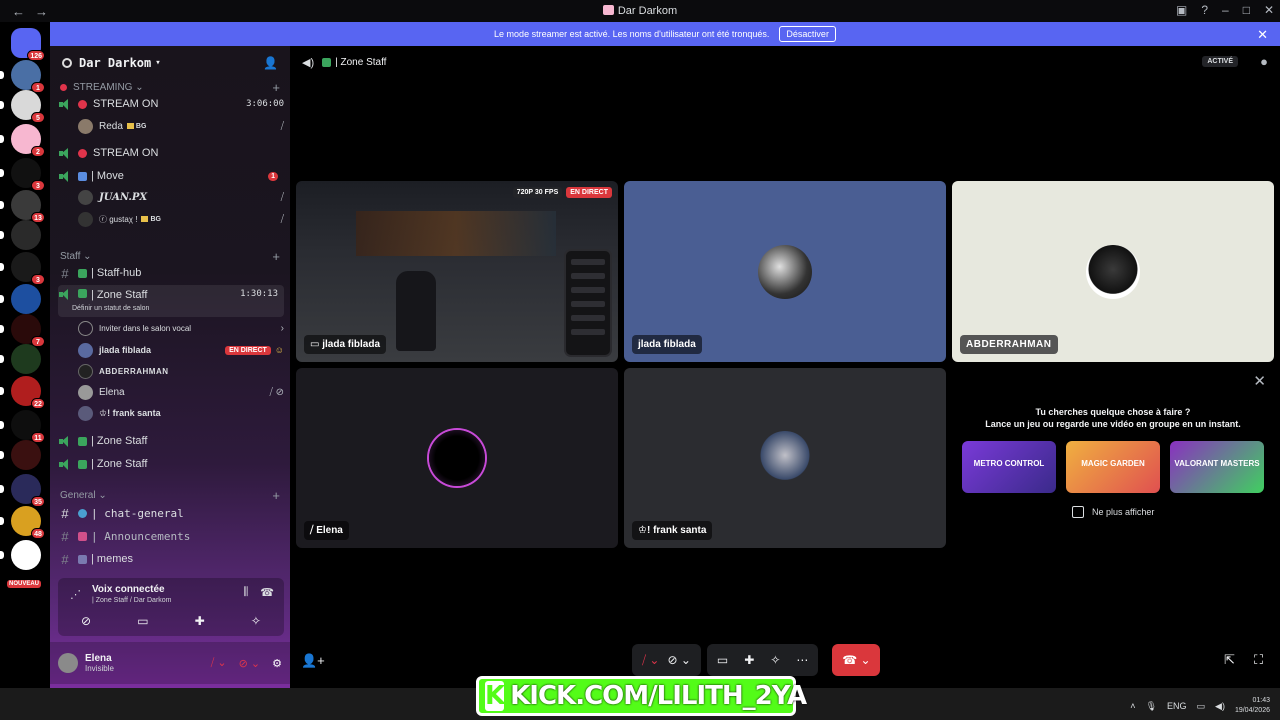  I want to click on checkbox-icon, so click(1078, 512).